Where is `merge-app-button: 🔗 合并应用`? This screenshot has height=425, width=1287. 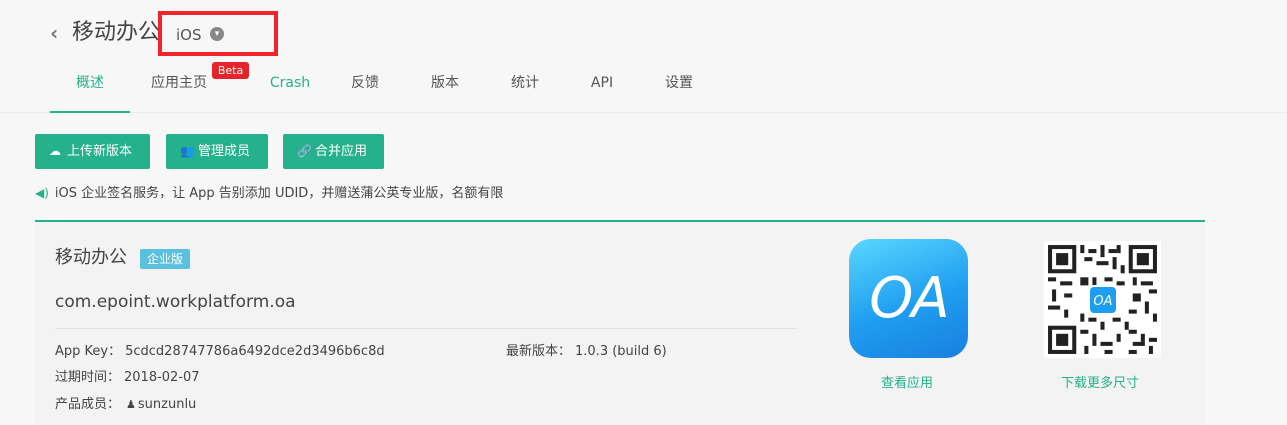
merge-app-button: 🔗 合并应用 is located at coordinates (333, 151).